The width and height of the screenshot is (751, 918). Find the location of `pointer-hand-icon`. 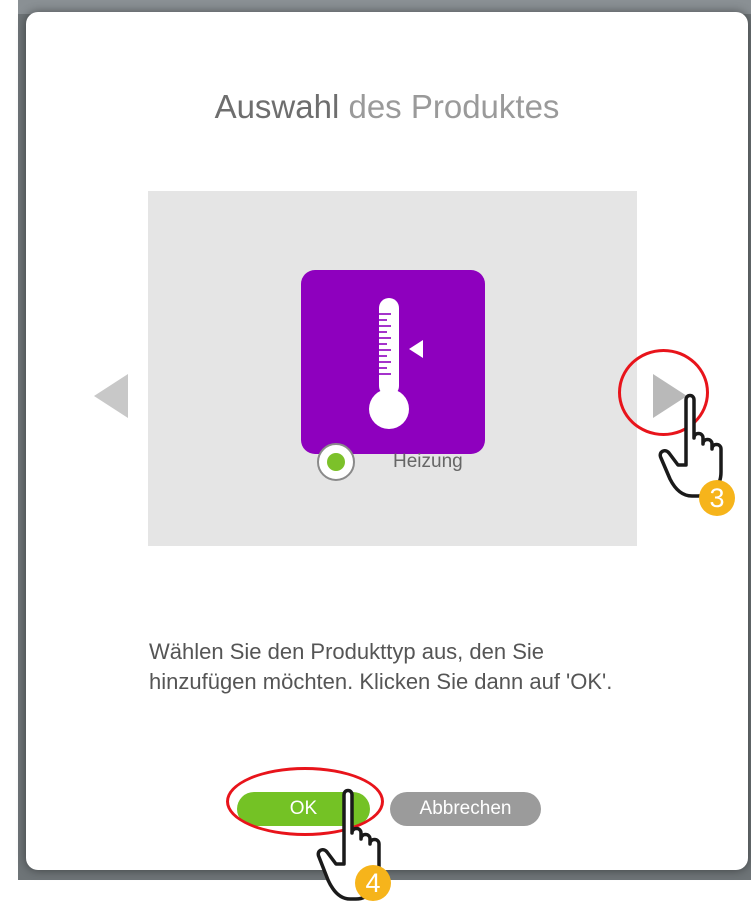

pointer-hand-icon is located at coordinates (361, 852).